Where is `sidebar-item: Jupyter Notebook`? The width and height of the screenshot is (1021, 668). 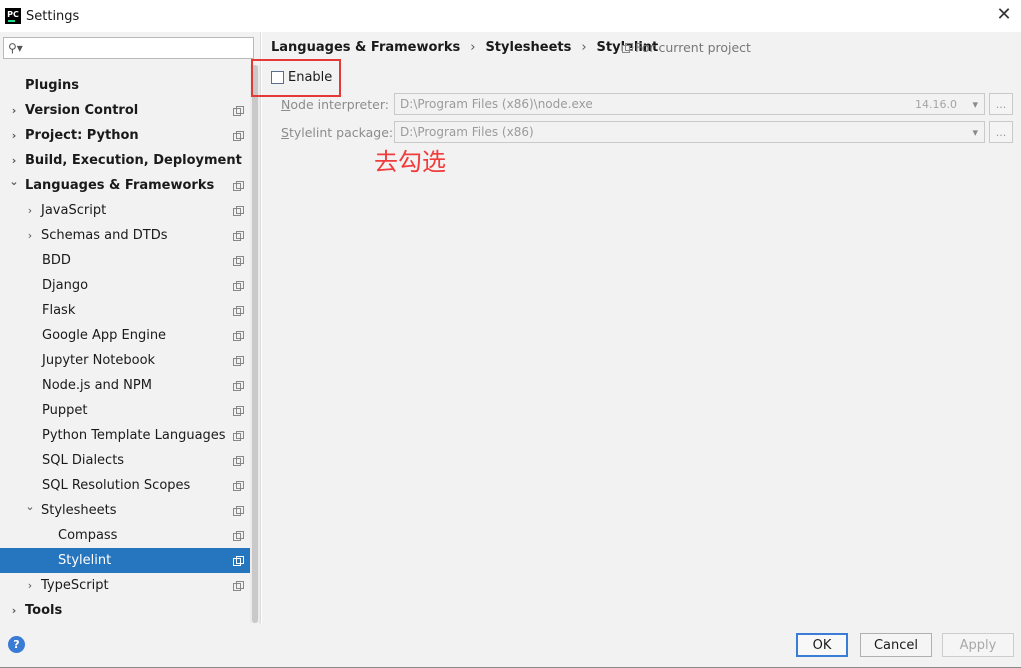
sidebar-item: Jupyter Notebook is located at coordinates (130, 360).